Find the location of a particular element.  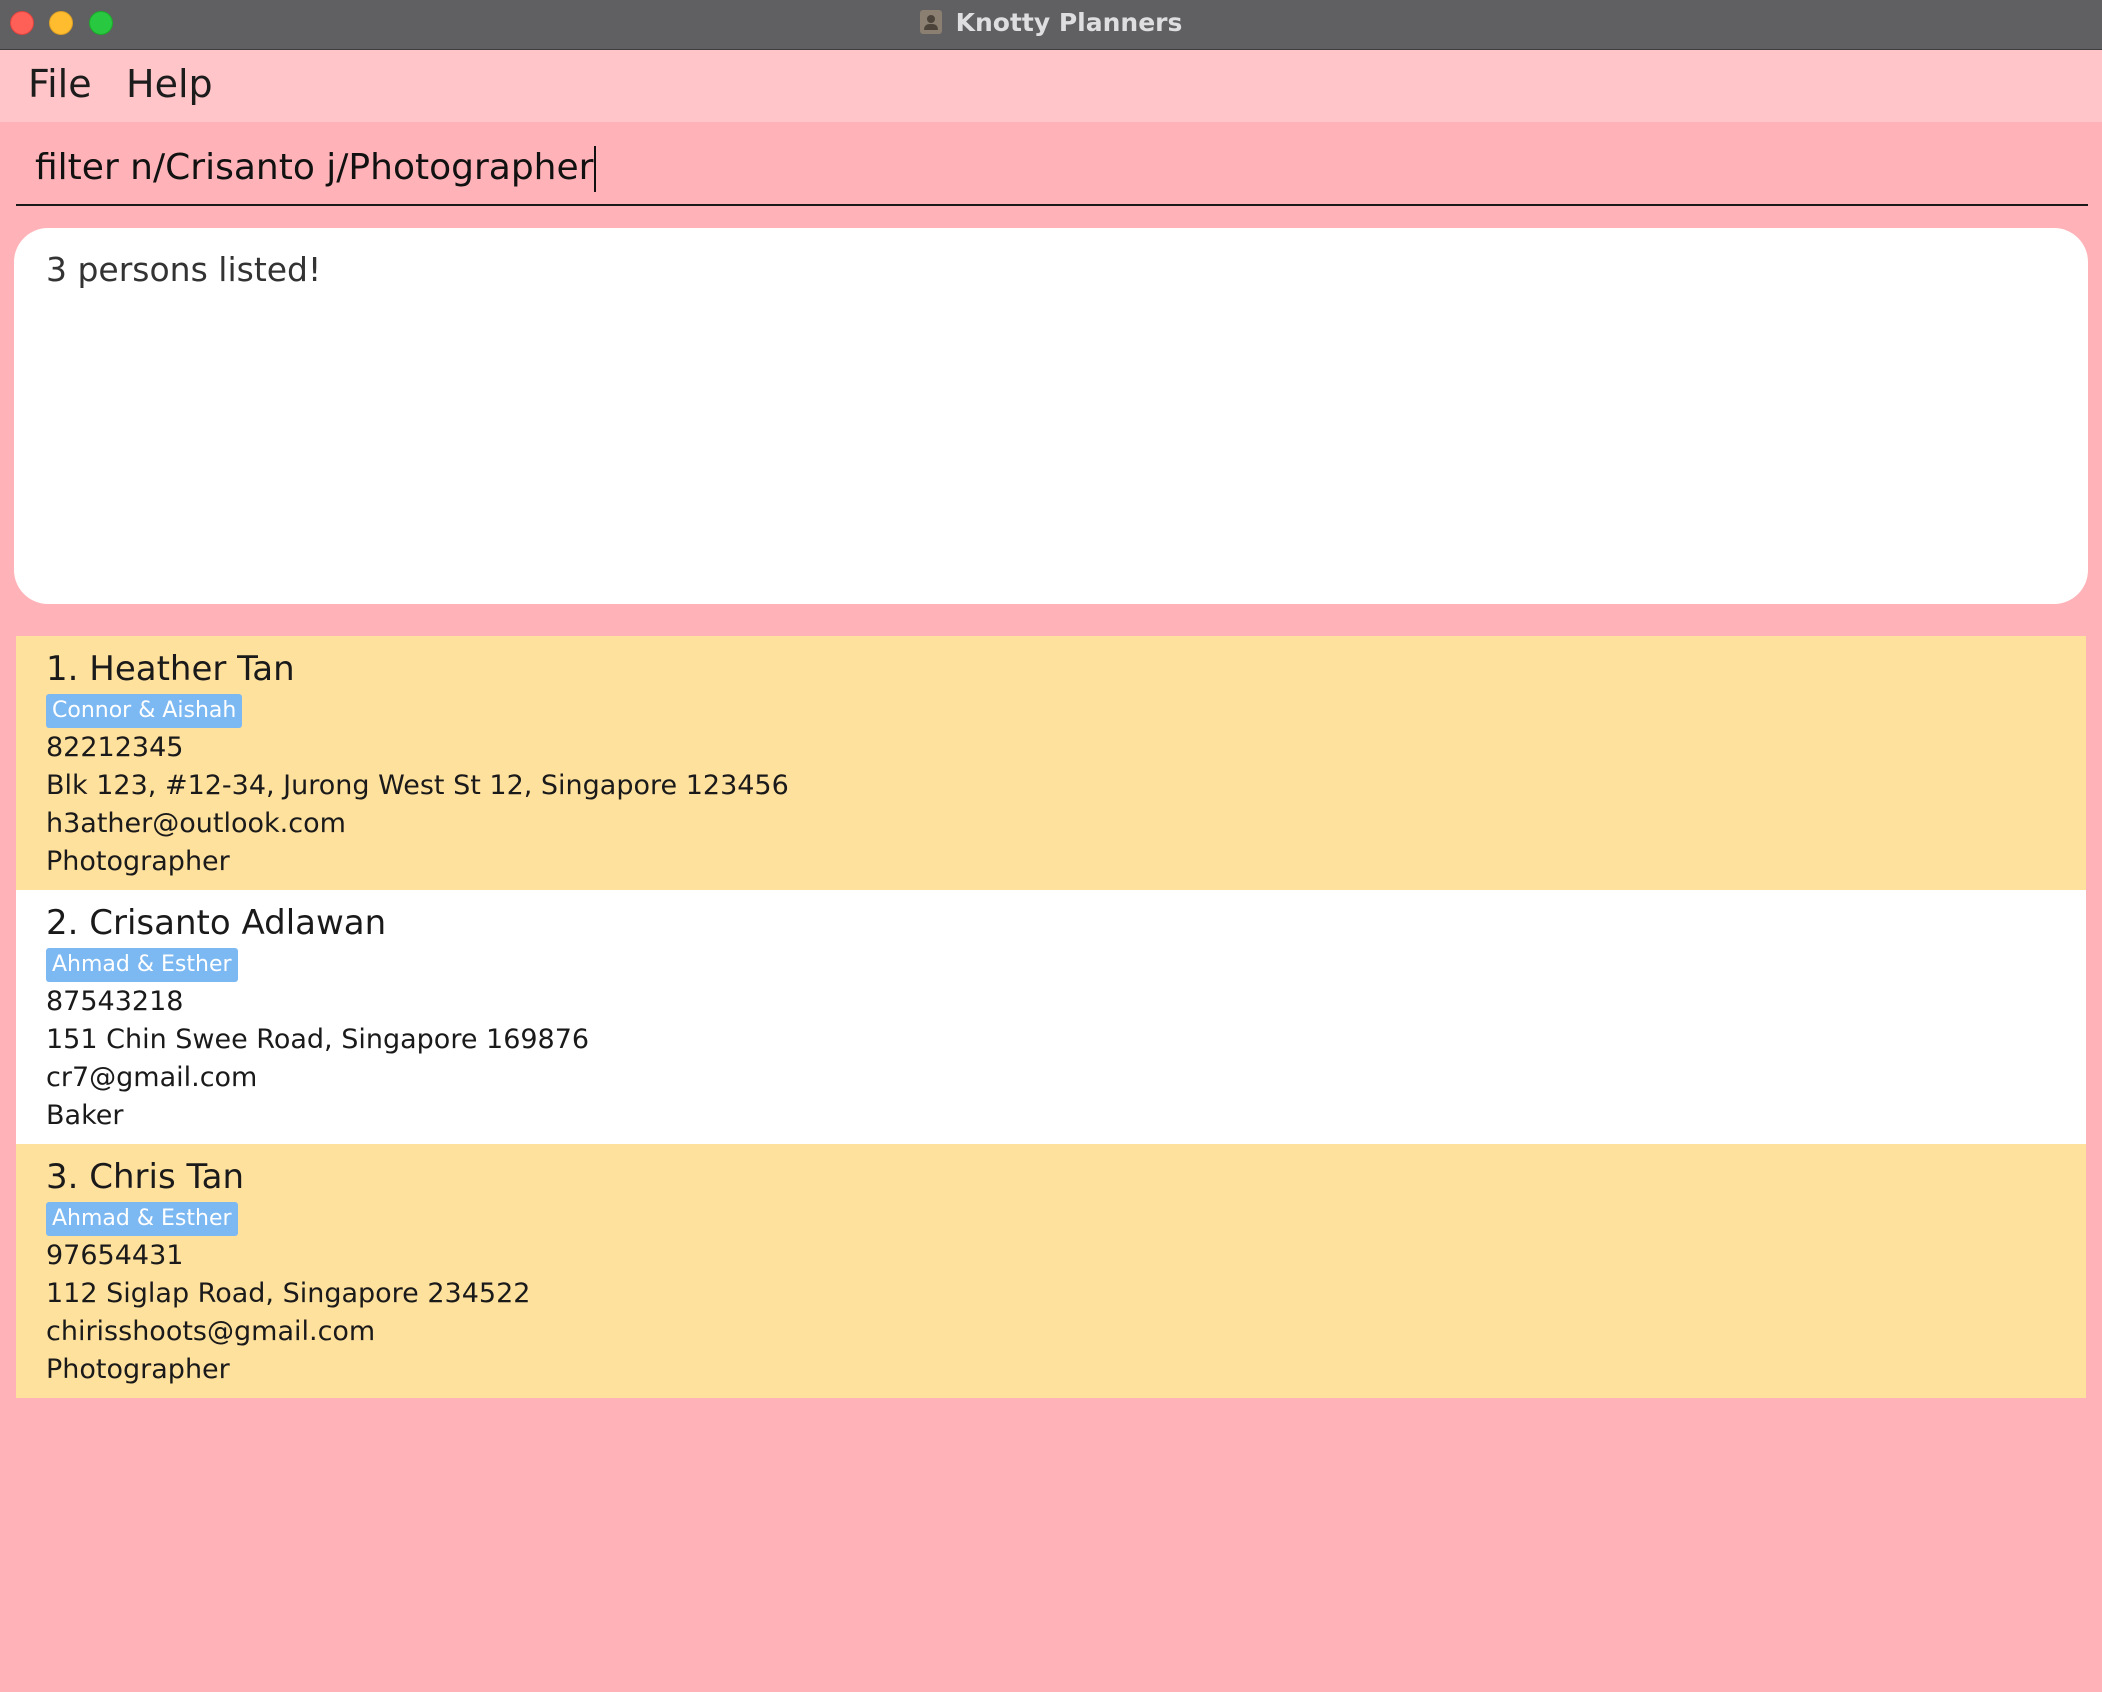

contacts-icon is located at coordinates (930, 22).